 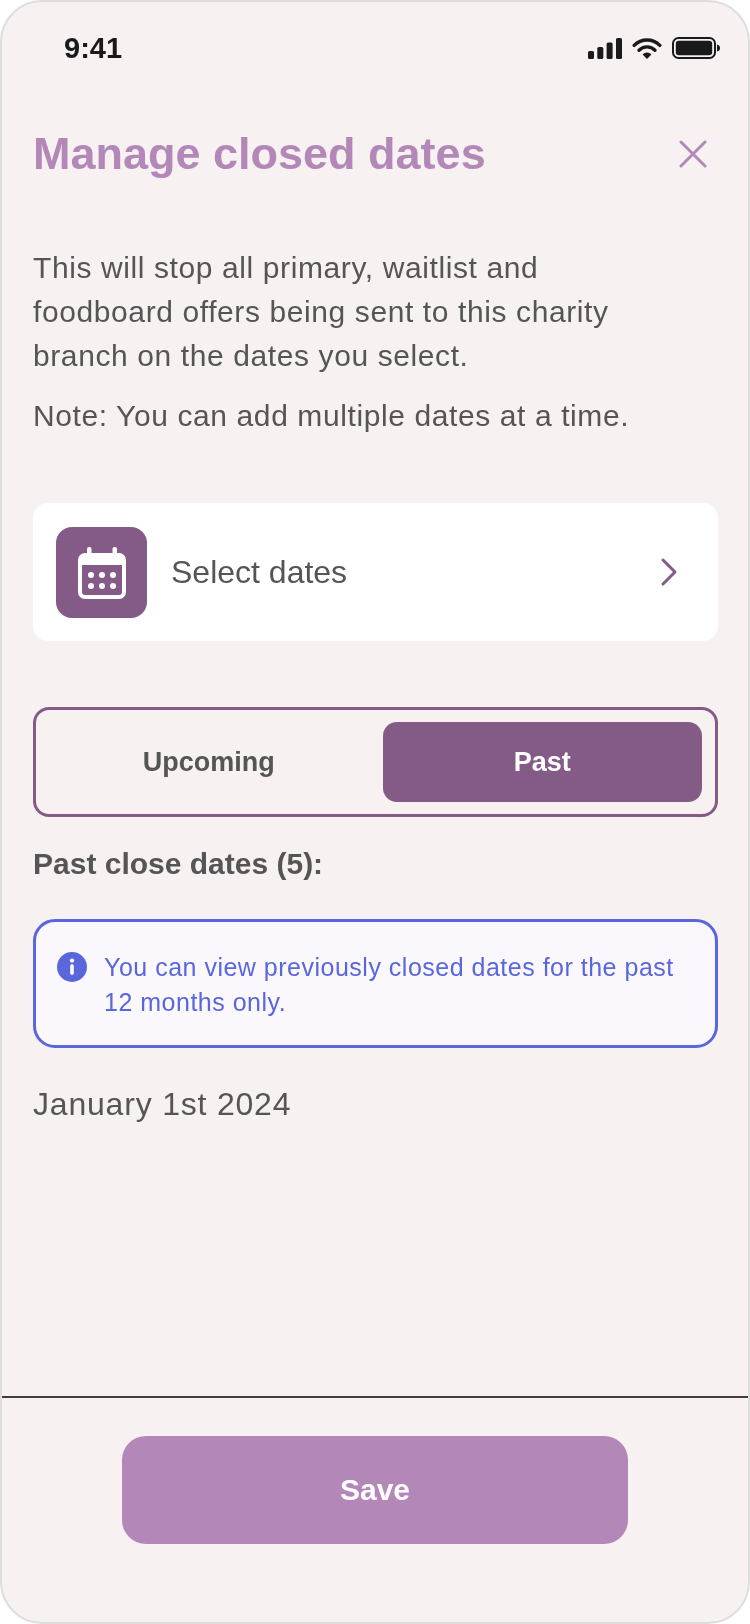 I want to click on info-icon, so click(x=72, y=967).